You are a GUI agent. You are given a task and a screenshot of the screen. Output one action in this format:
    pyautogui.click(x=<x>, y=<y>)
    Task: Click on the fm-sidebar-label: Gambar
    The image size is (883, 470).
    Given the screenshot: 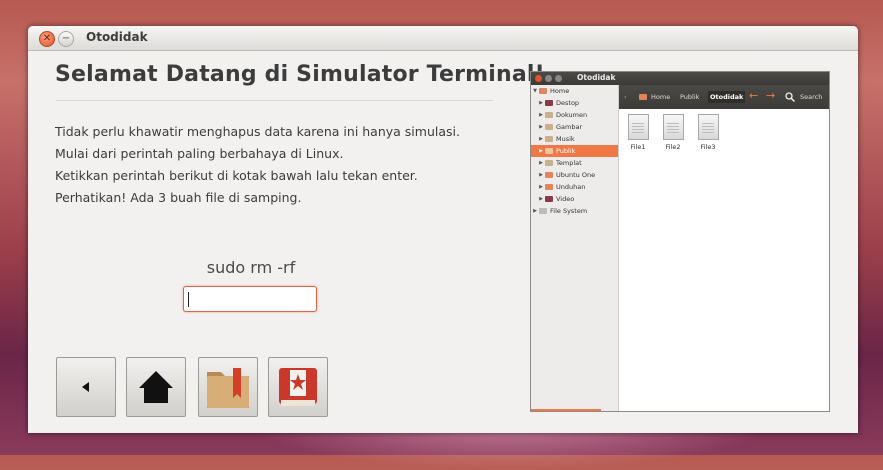 What is the action you would take?
    pyautogui.click(x=569, y=127)
    